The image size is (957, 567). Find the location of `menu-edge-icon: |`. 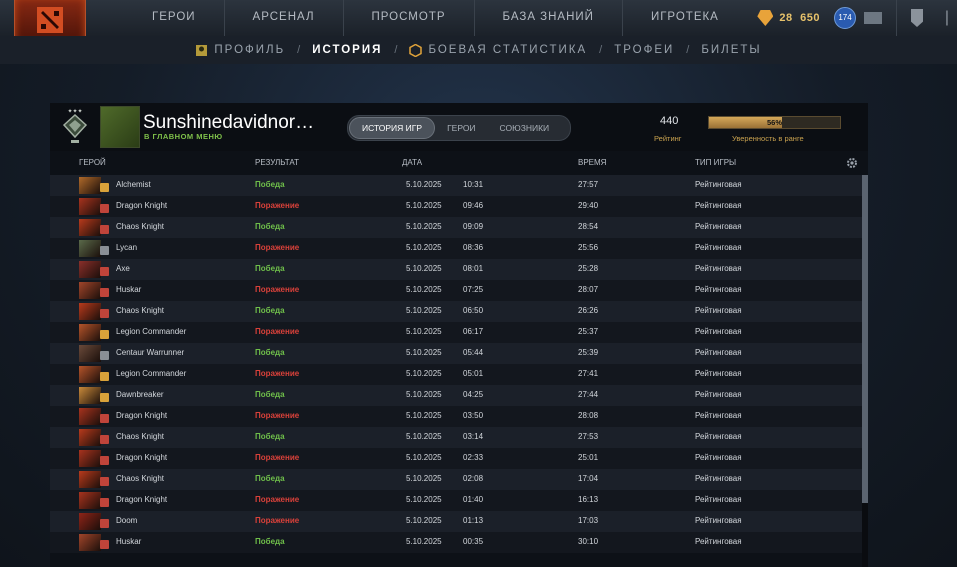

menu-edge-icon: | is located at coordinates (947, 18).